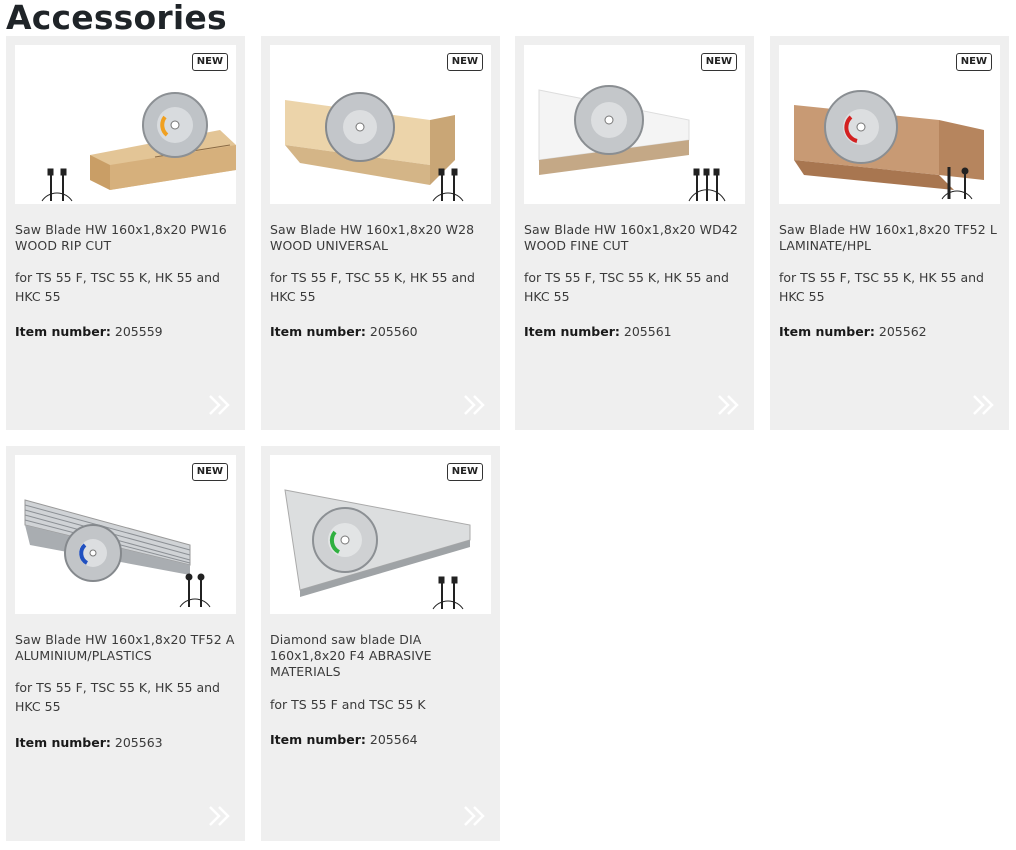 Image resolution: width=1016 pixels, height=850 pixels. Describe the element at coordinates (138, 742) in the screenshot. I see `item-number: 205563` at that location.